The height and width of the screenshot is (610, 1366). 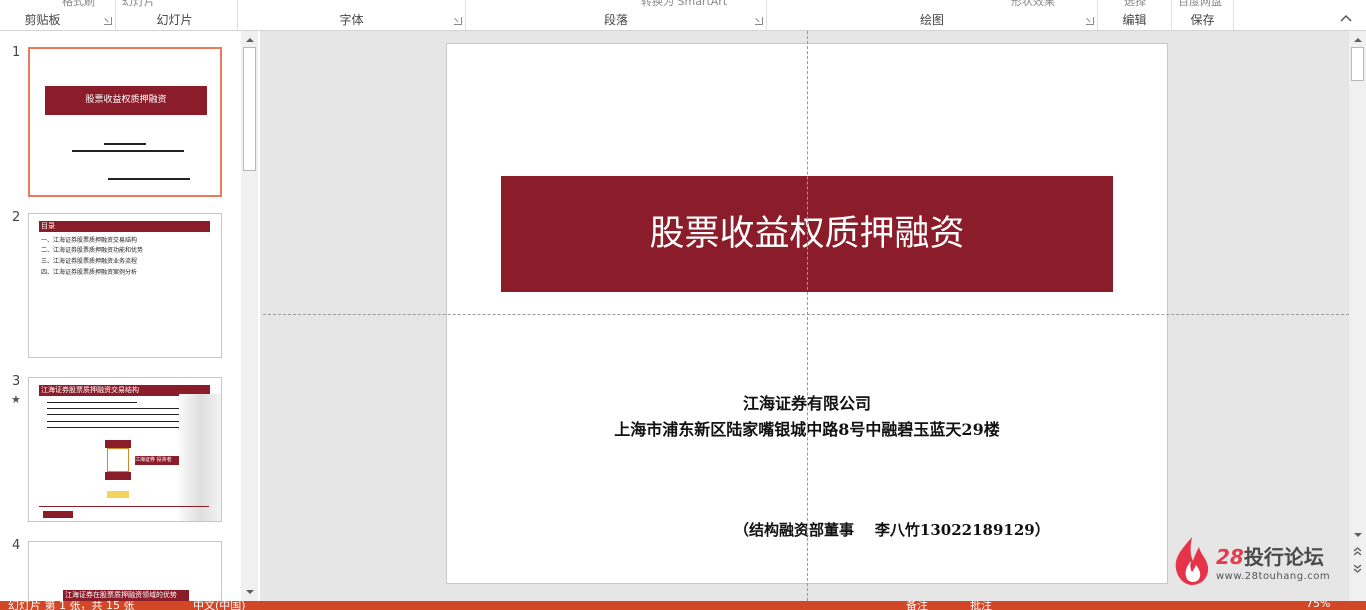 What do you see at coordinates (683, 605) in the screenshot?
I see `status-bar: 幻灯片 第 1 张，共 15 张 中文(中国) 备注 批注 75%` at bounding box center [683, 605].